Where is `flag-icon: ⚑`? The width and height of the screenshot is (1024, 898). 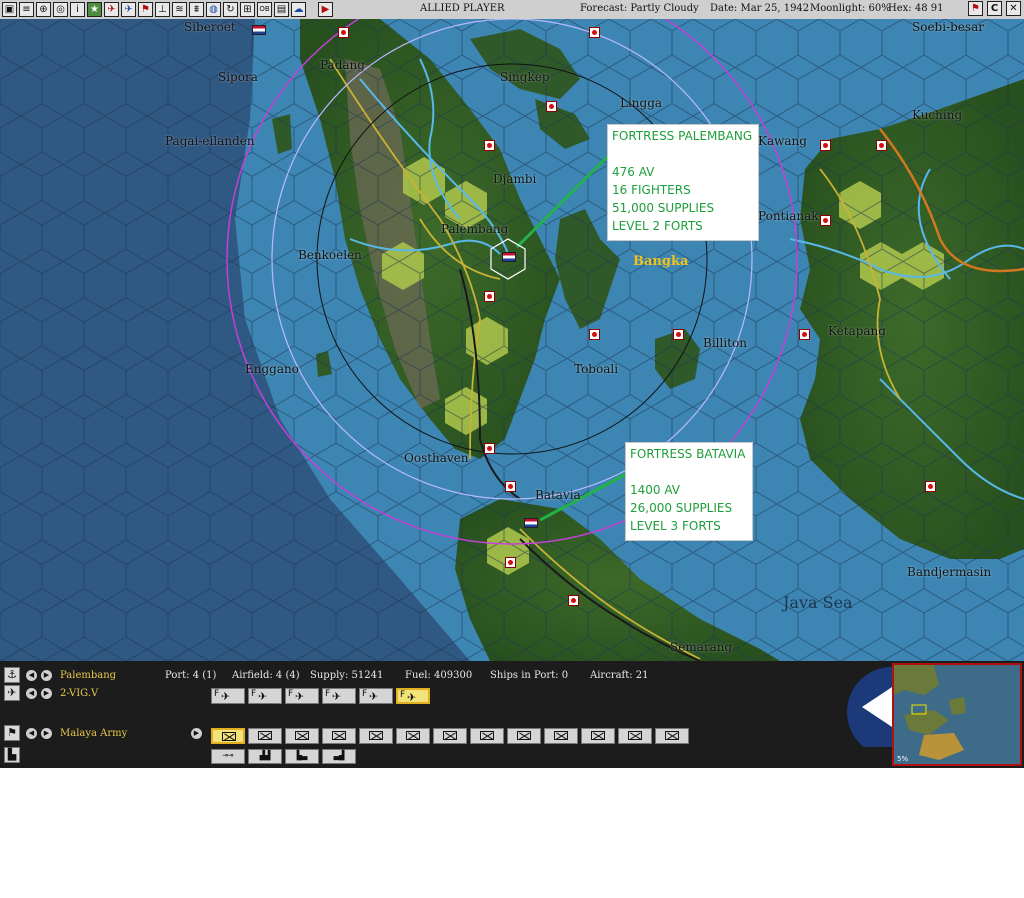
flag-icon: ⚑ is located at coordinates (145, 9).